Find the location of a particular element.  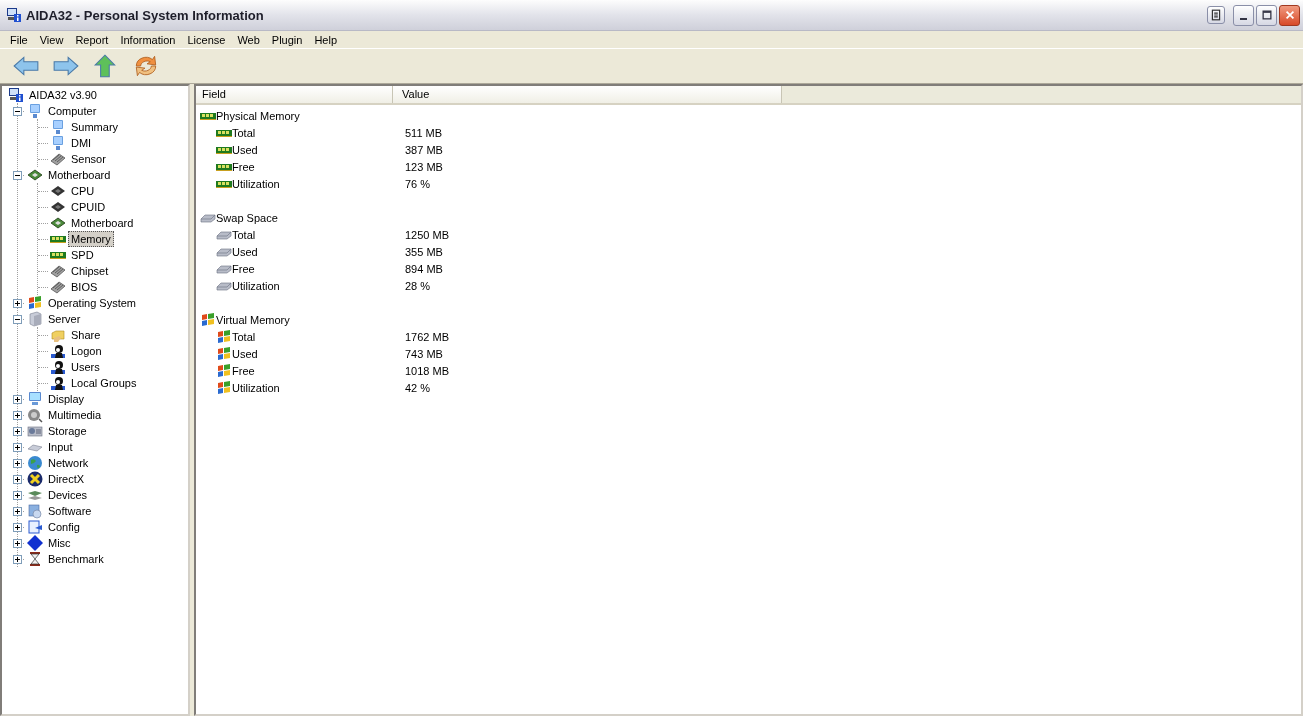

maximize-button is located at coordinates (1266, 15).